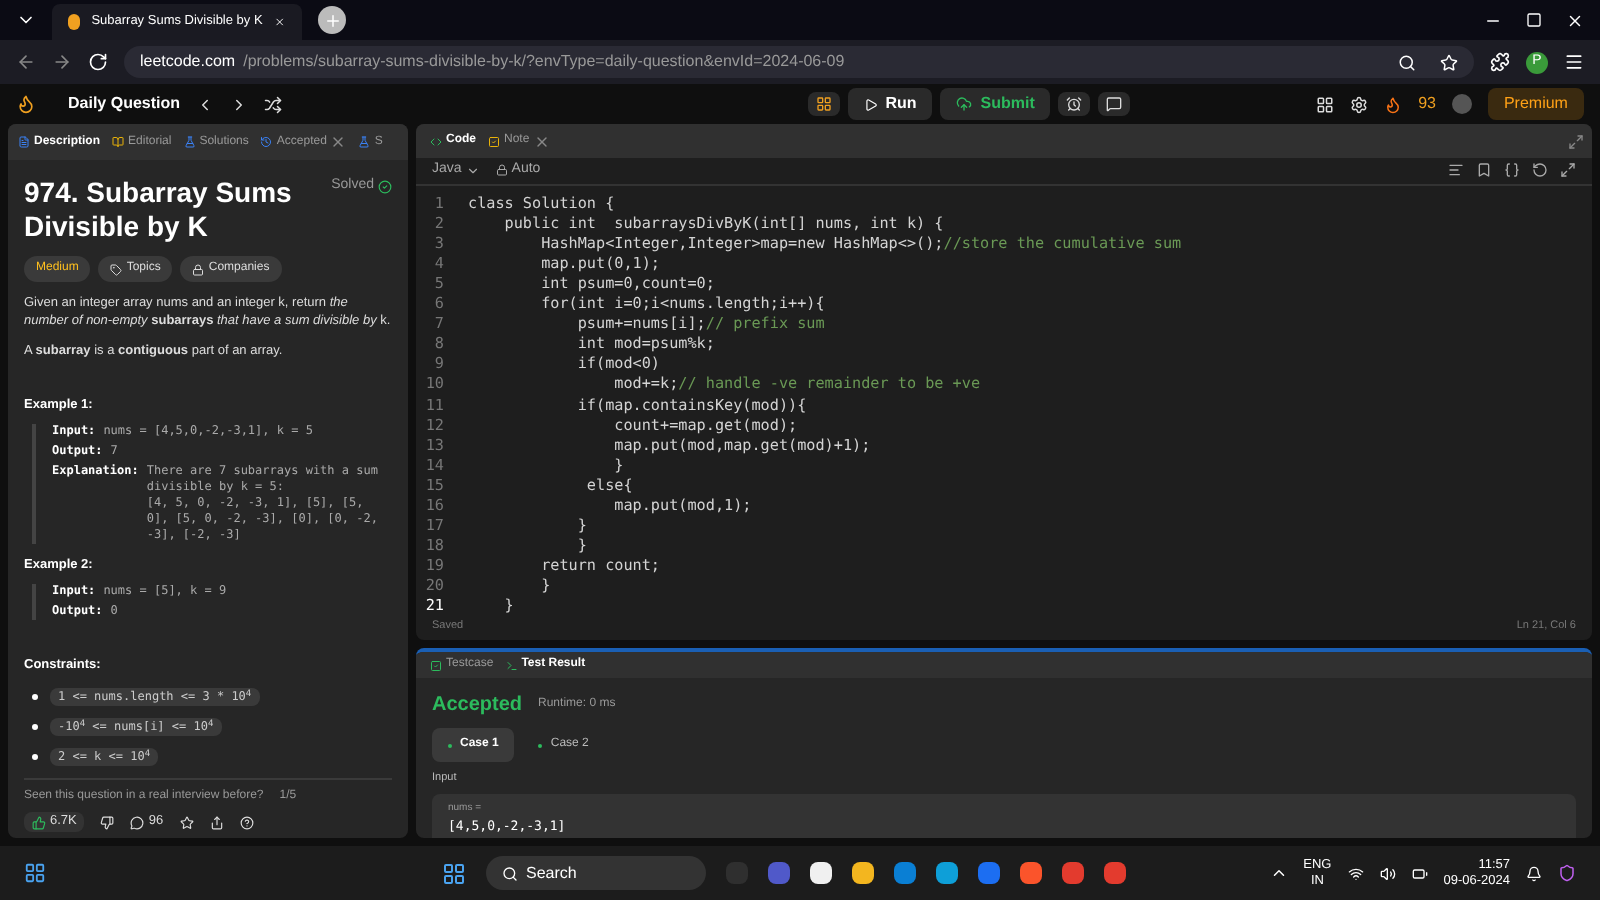  What do you see at coordinates (1484, 170) in the screenshot?
I see `bookmark-icon` at bounding box center [1484, 170].